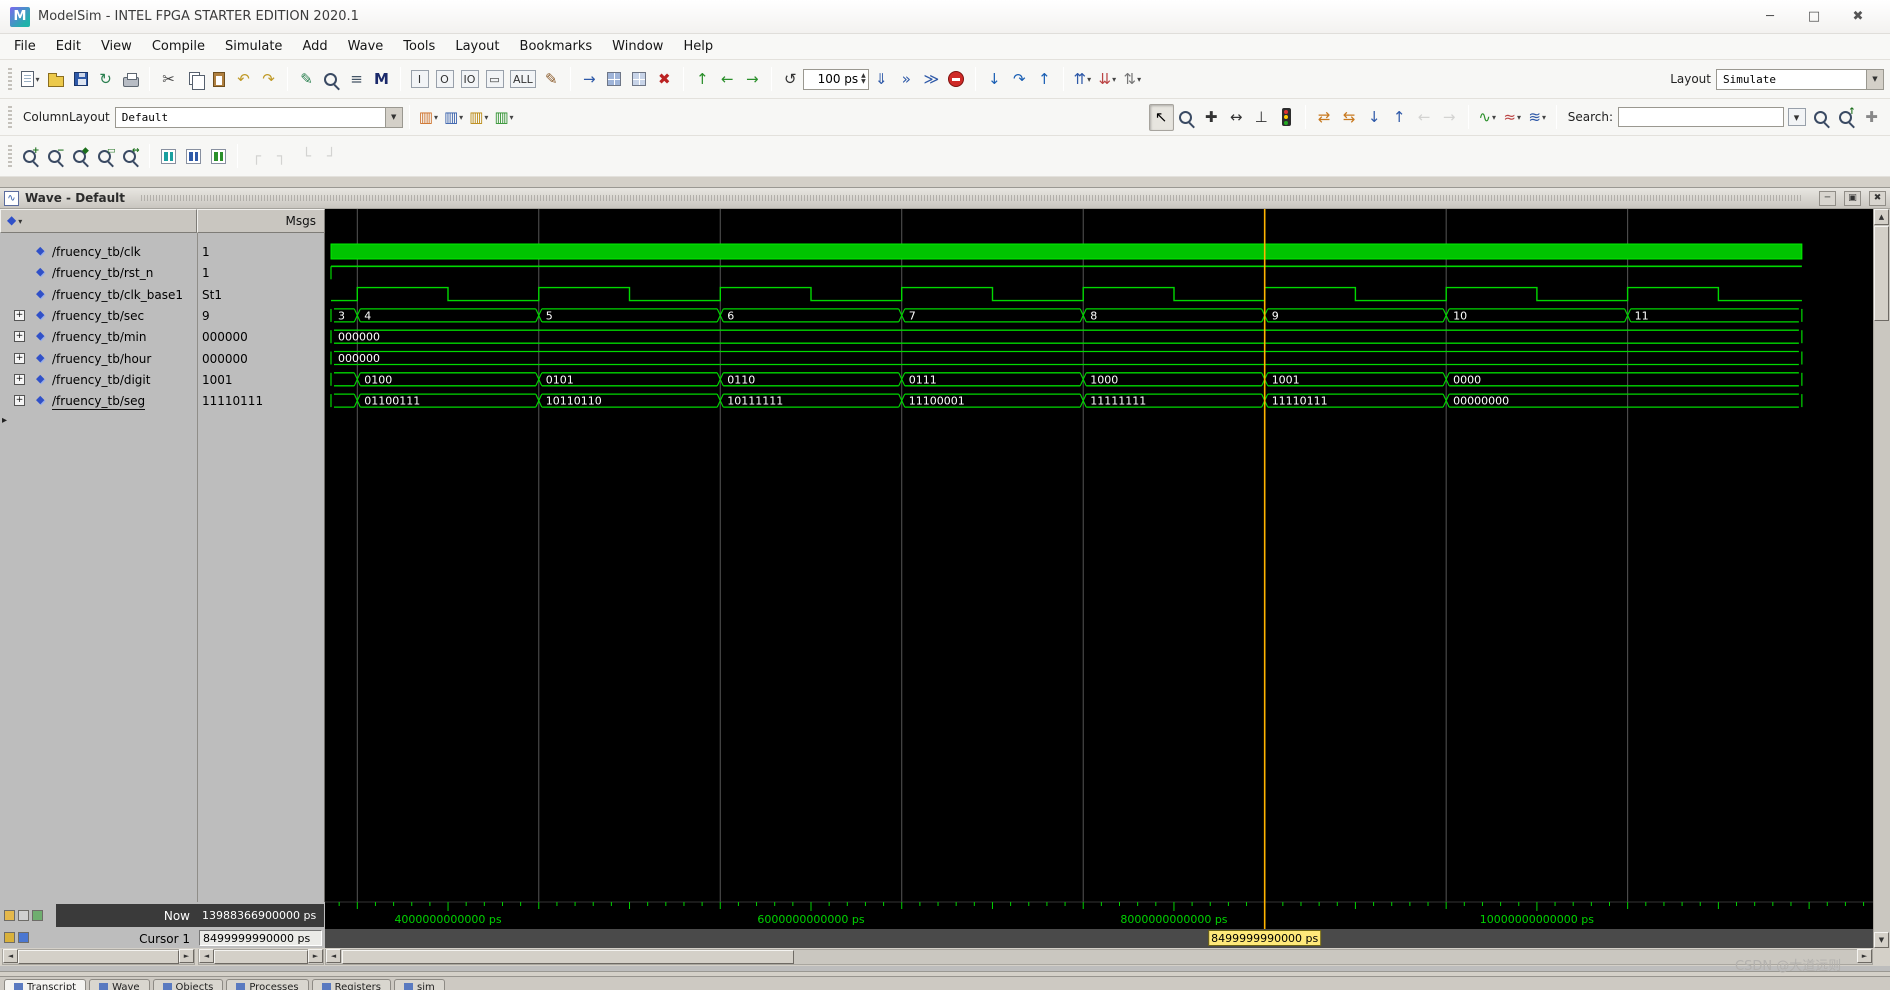 The width and height of the screenshot is (1890, 990). I want to click on run-button: ⇓, so click(881, 79).